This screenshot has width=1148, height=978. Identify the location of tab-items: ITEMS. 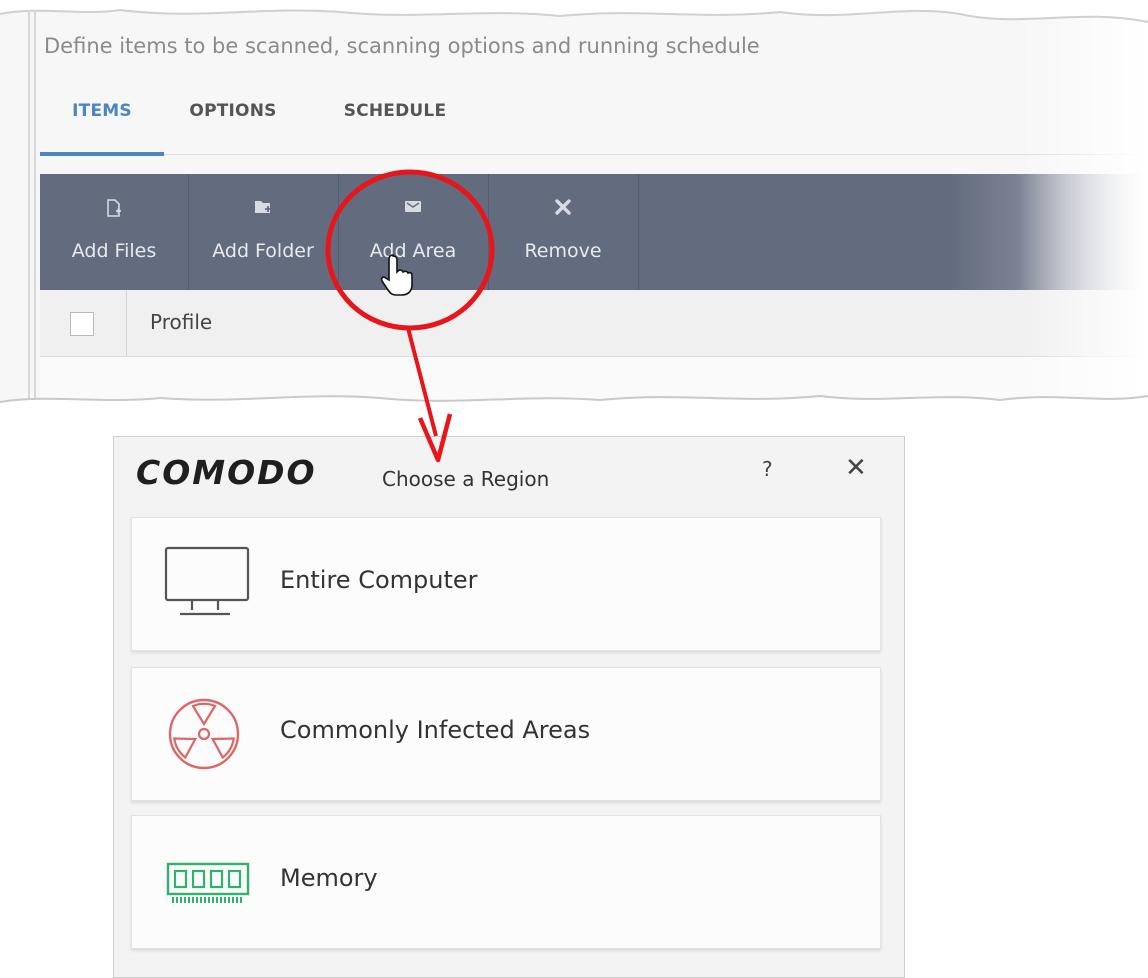
(102, 126).